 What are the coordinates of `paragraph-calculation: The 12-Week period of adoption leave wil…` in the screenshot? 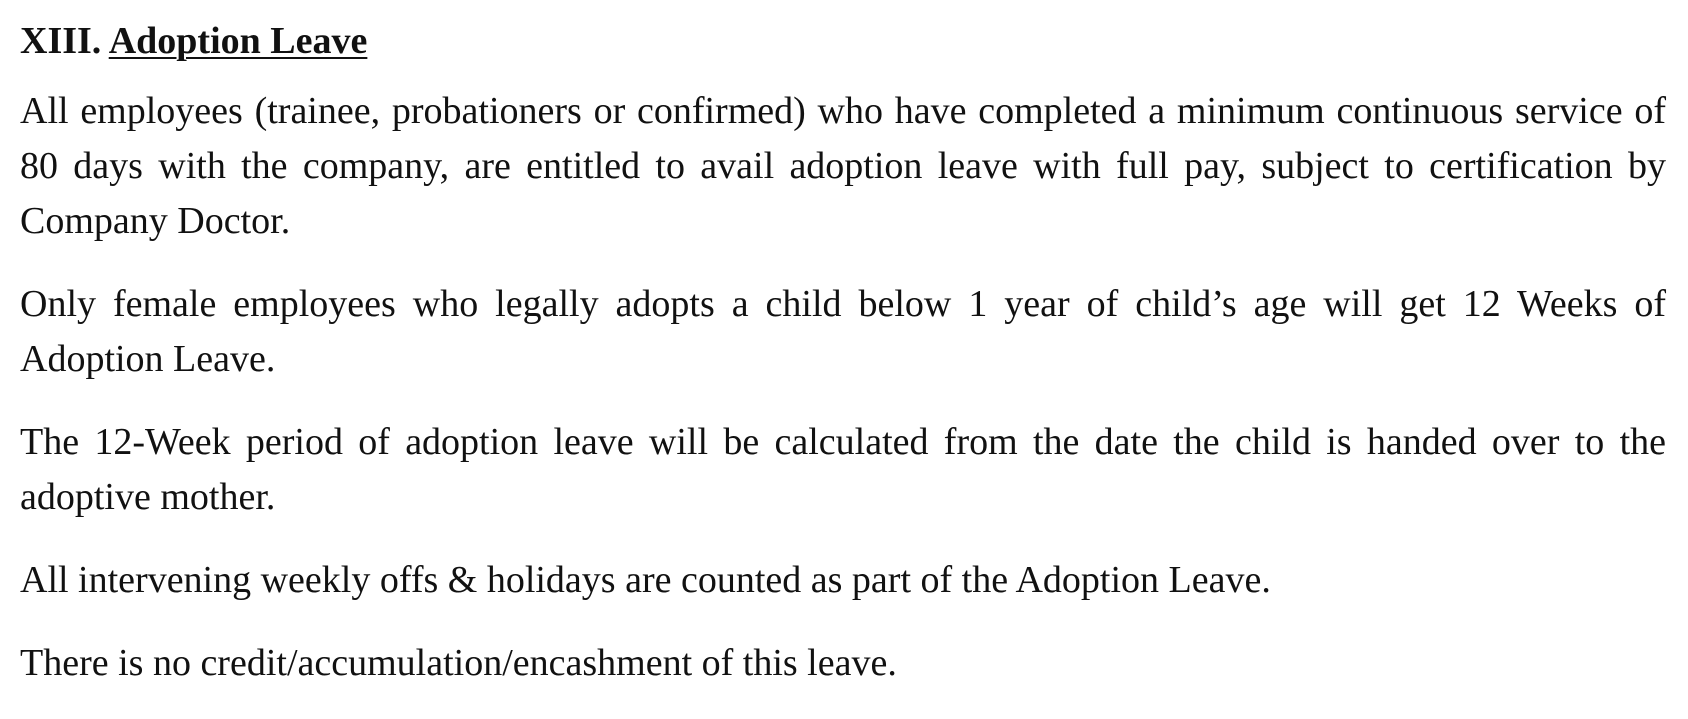 It's located at (843, 469).